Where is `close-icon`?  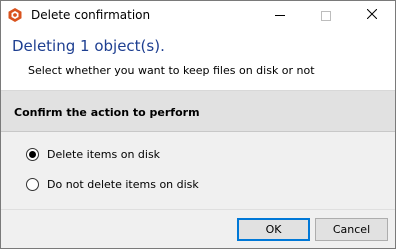 close-icon is located at coordinates (372, 15).